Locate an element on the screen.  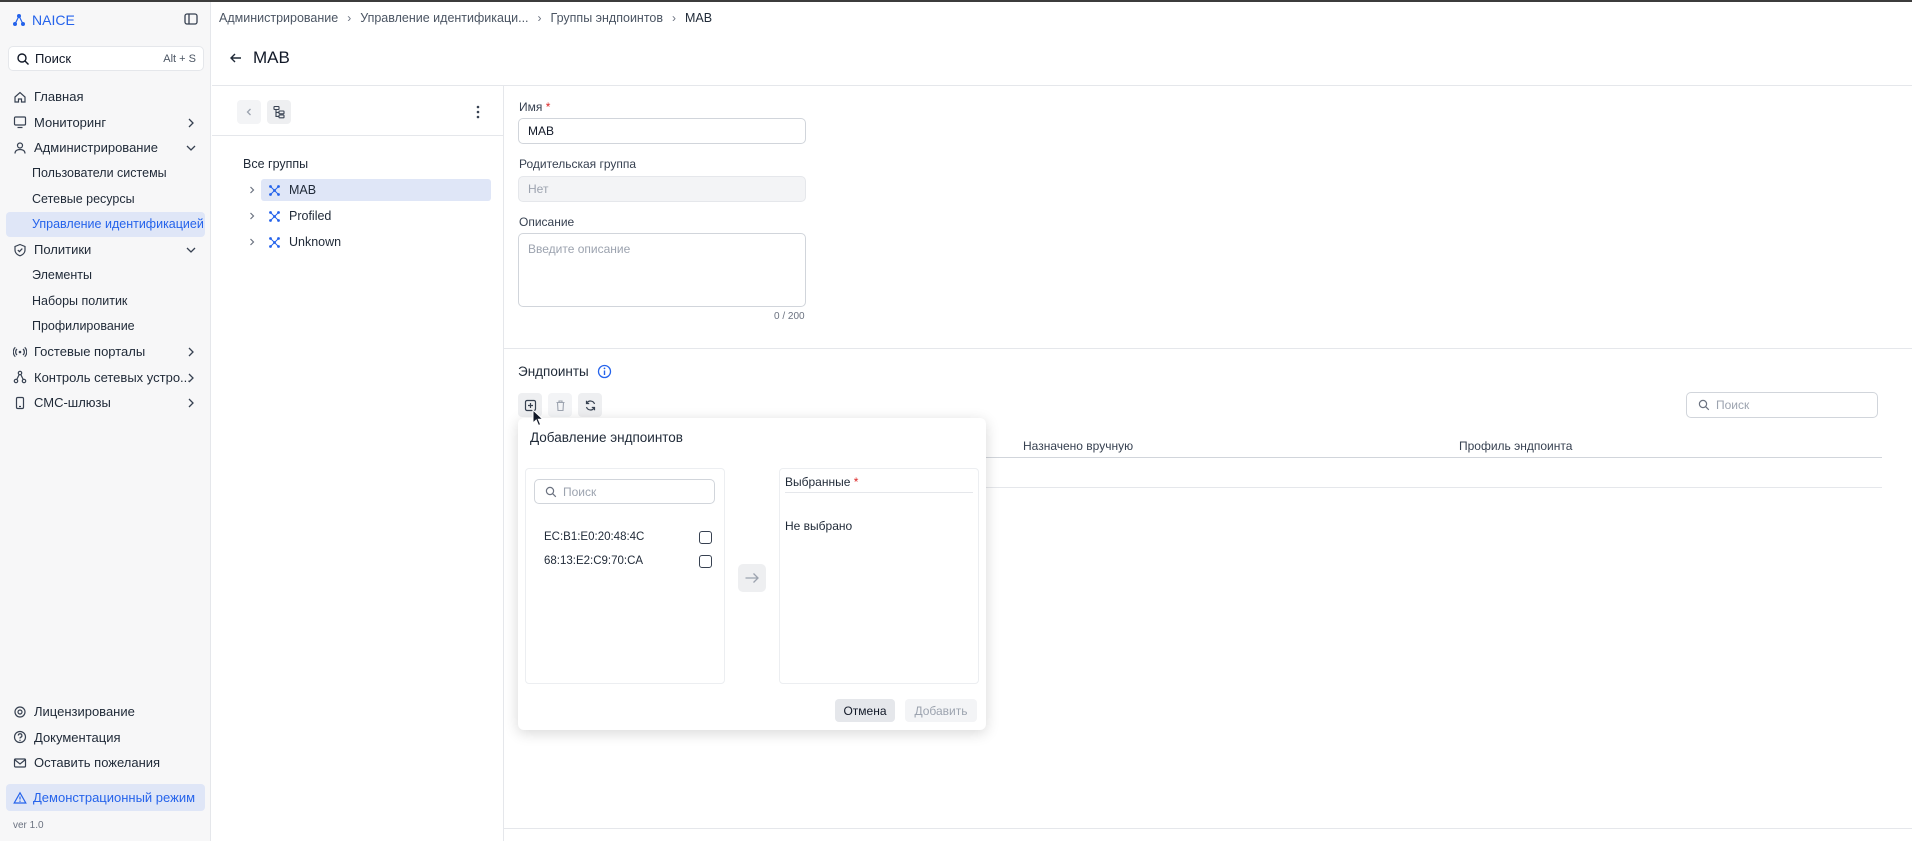
selected-header: Выбранные * is located at coordinates (879, 484).